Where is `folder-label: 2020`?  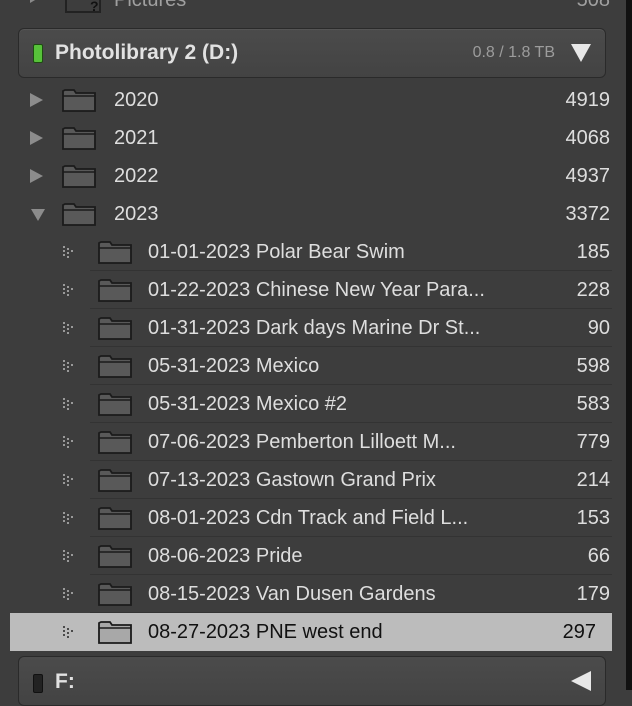
folder-label: 2020 is located at coordinates (136, 100).